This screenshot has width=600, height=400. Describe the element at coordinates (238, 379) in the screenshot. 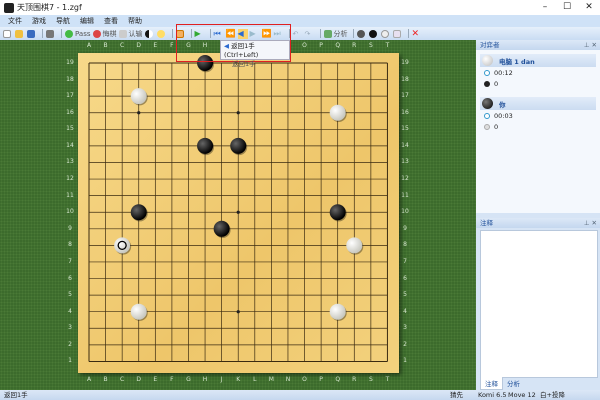

I see `column-label: K` at that location.